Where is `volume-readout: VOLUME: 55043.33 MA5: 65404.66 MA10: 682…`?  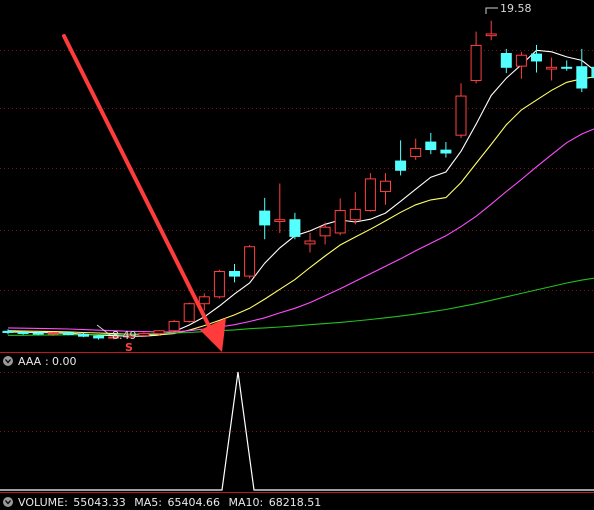 volume-readout: VOLUME: 55043.33 MA5: 65404.66 MA10: 682… is located at coordinates (169, 502).